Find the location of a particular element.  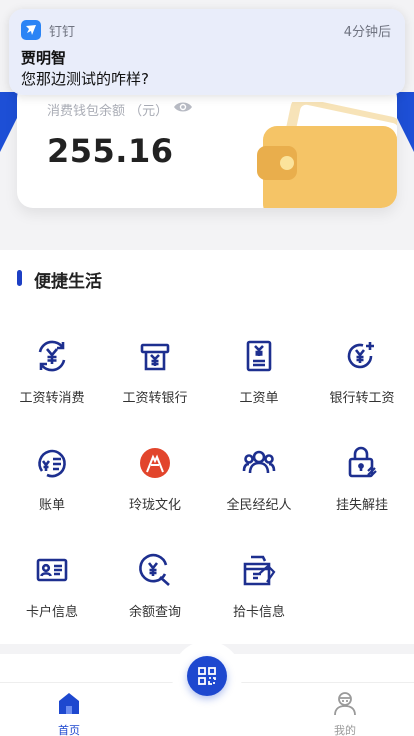

tab-mine-label: 我的 is located at coordinates (345, 730).